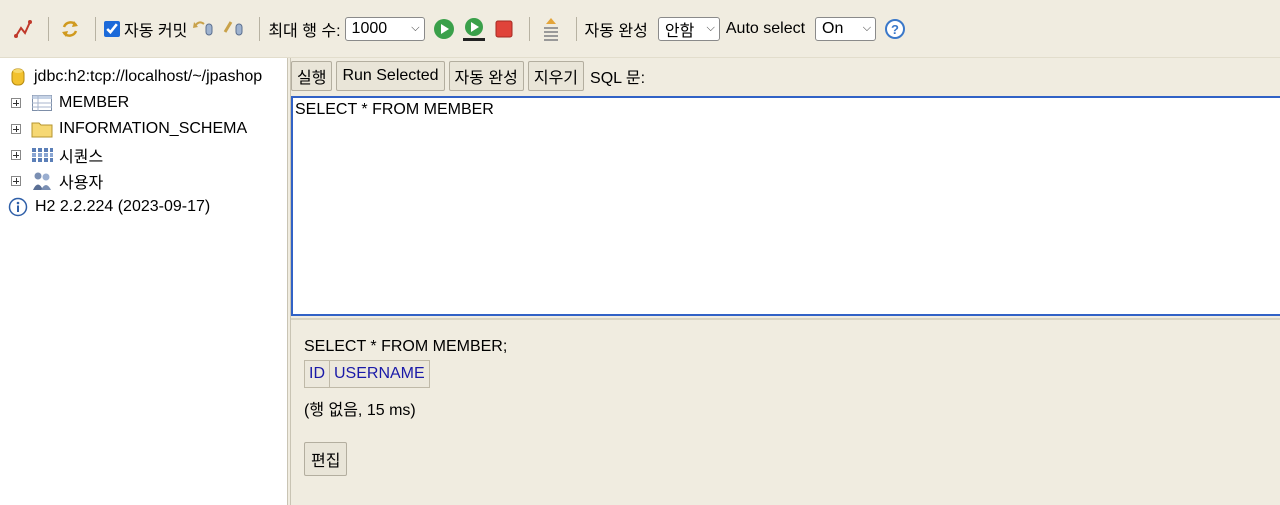  What do you see at coordinates (846, 28) in the screenshot?
I see `auto-select-select: On ⌵` at bounding box center [846, 28].